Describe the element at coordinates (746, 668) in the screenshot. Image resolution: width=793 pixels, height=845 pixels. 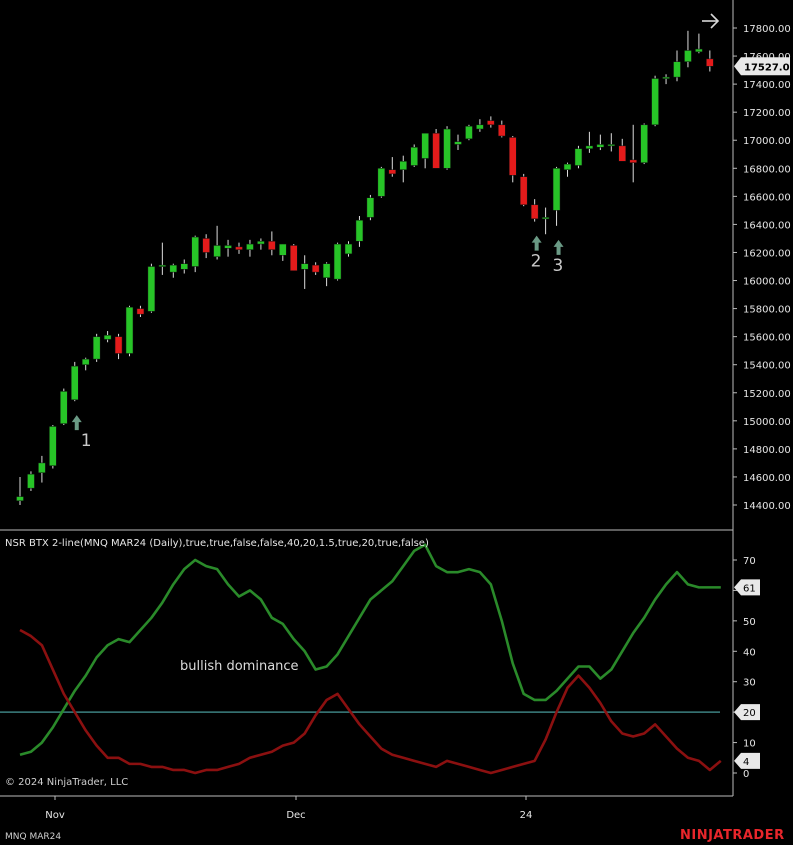
I see `indicator-axis: 70605040302010061204` at that location.